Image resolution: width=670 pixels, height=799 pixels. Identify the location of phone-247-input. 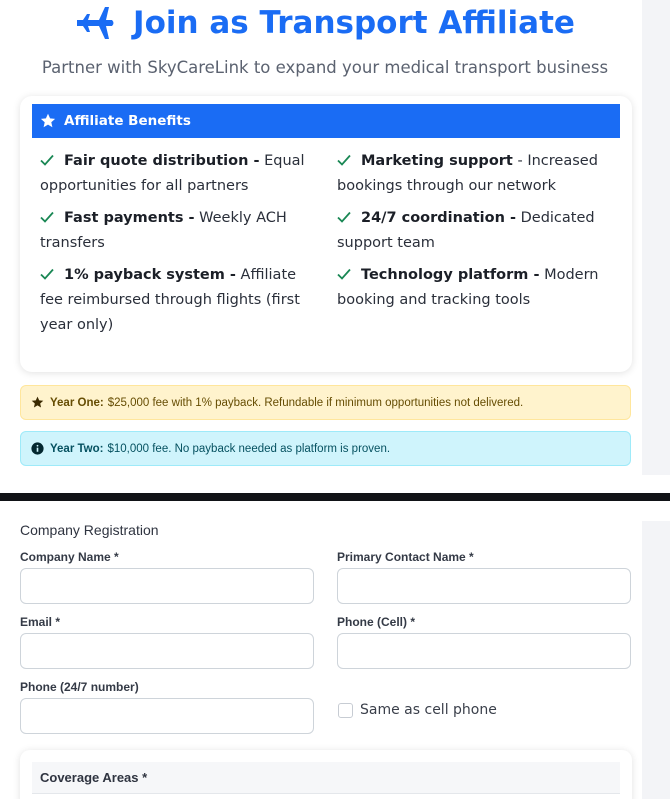
(167, 716).